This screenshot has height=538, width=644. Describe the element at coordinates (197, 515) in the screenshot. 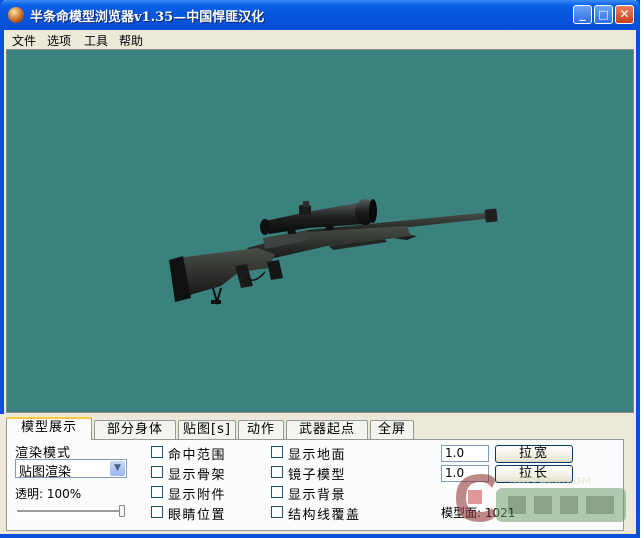

I see `checkbox-label-eye-position: 眼睛位置` at that location.